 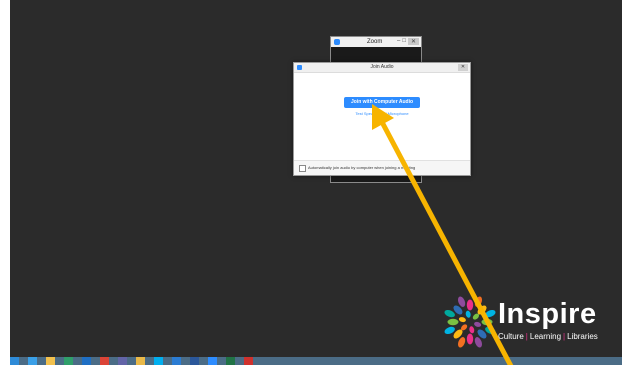 I want to click on tagline-libraries: Libraries, so click(x=582, y=336).